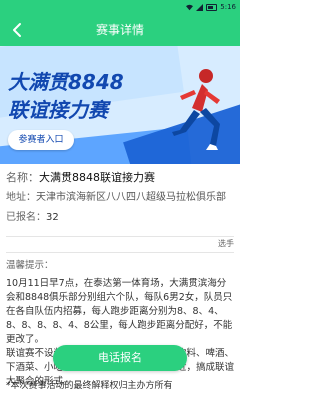 This screenshot has height=400, width=320. I want to click on participant-entrance-button: 参赛者入口, so click(41, 140).